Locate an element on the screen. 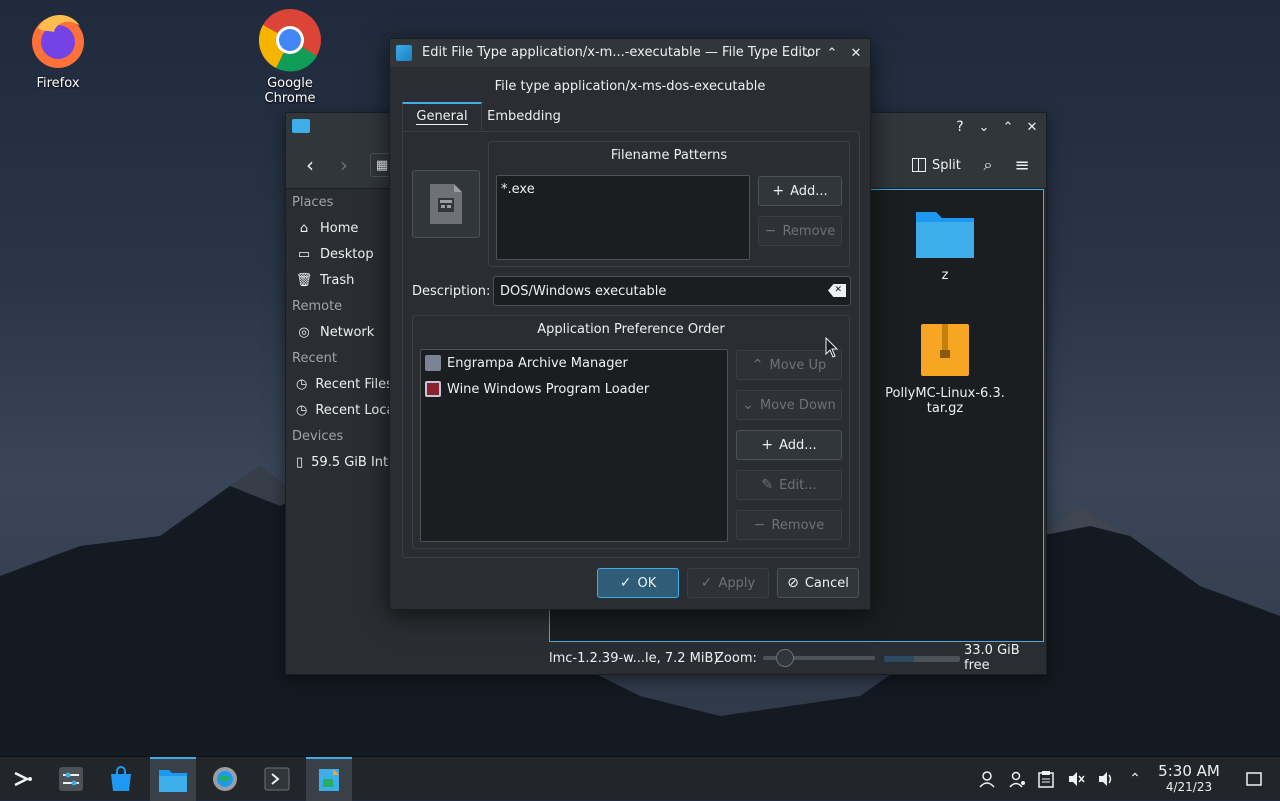 The image size is (1280, 801). filename-patterns-group: Filename Patterns *.exe + Add... − Remove is located at coordinates (669, 204).